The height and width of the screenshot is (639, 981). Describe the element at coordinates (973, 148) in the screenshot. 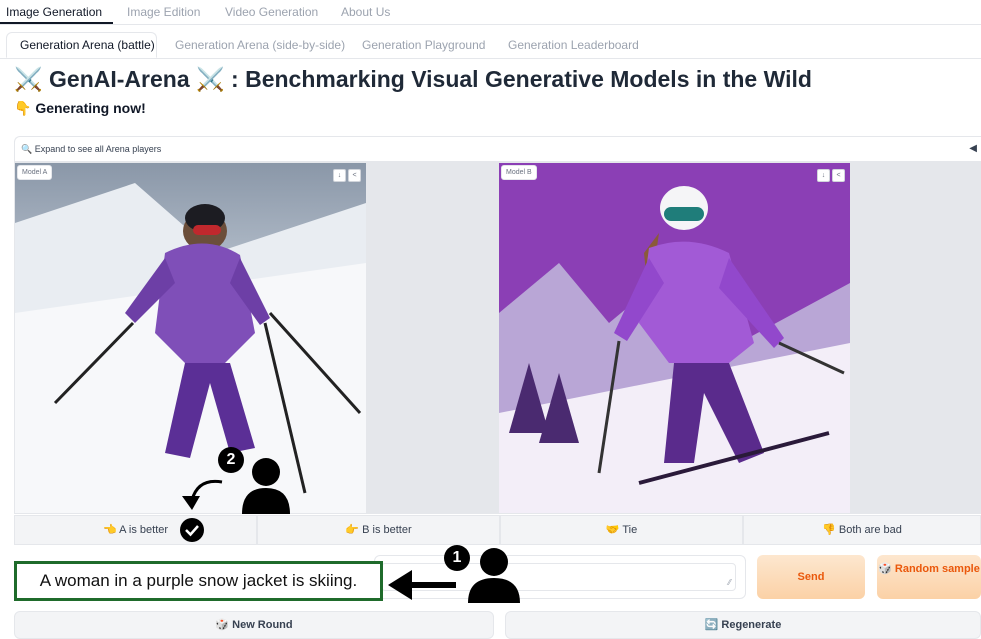

I see `accordion-toggle-icon: ◀` at that location.